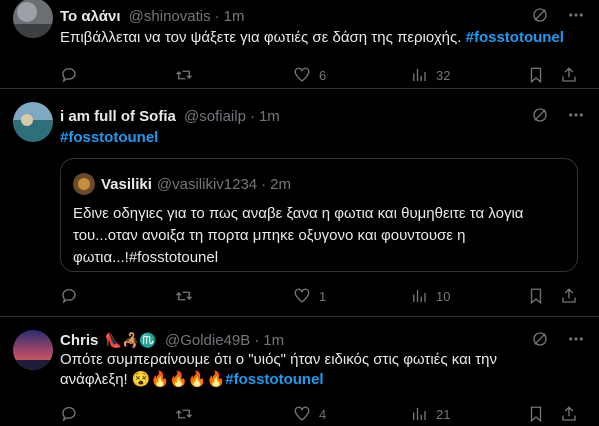  I want to click on display-name: Chris, so click(79, 340).